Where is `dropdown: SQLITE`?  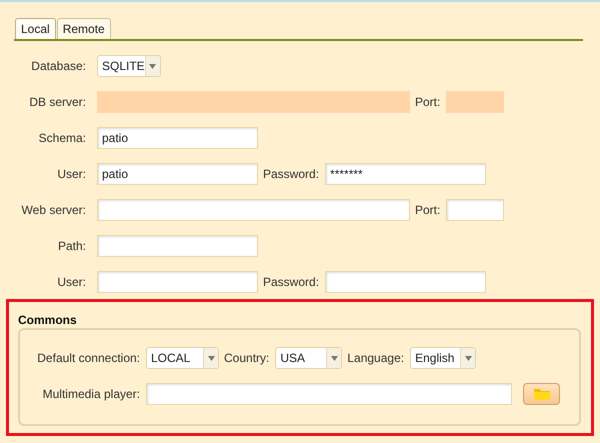 dropdown: SQLITE is located at coordinates (129, 66).